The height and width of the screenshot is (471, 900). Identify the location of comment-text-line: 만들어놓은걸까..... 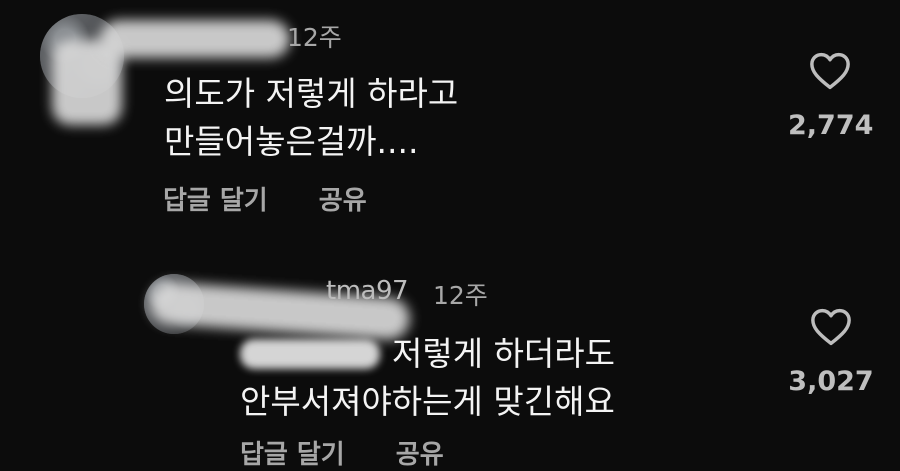
(291, 141).